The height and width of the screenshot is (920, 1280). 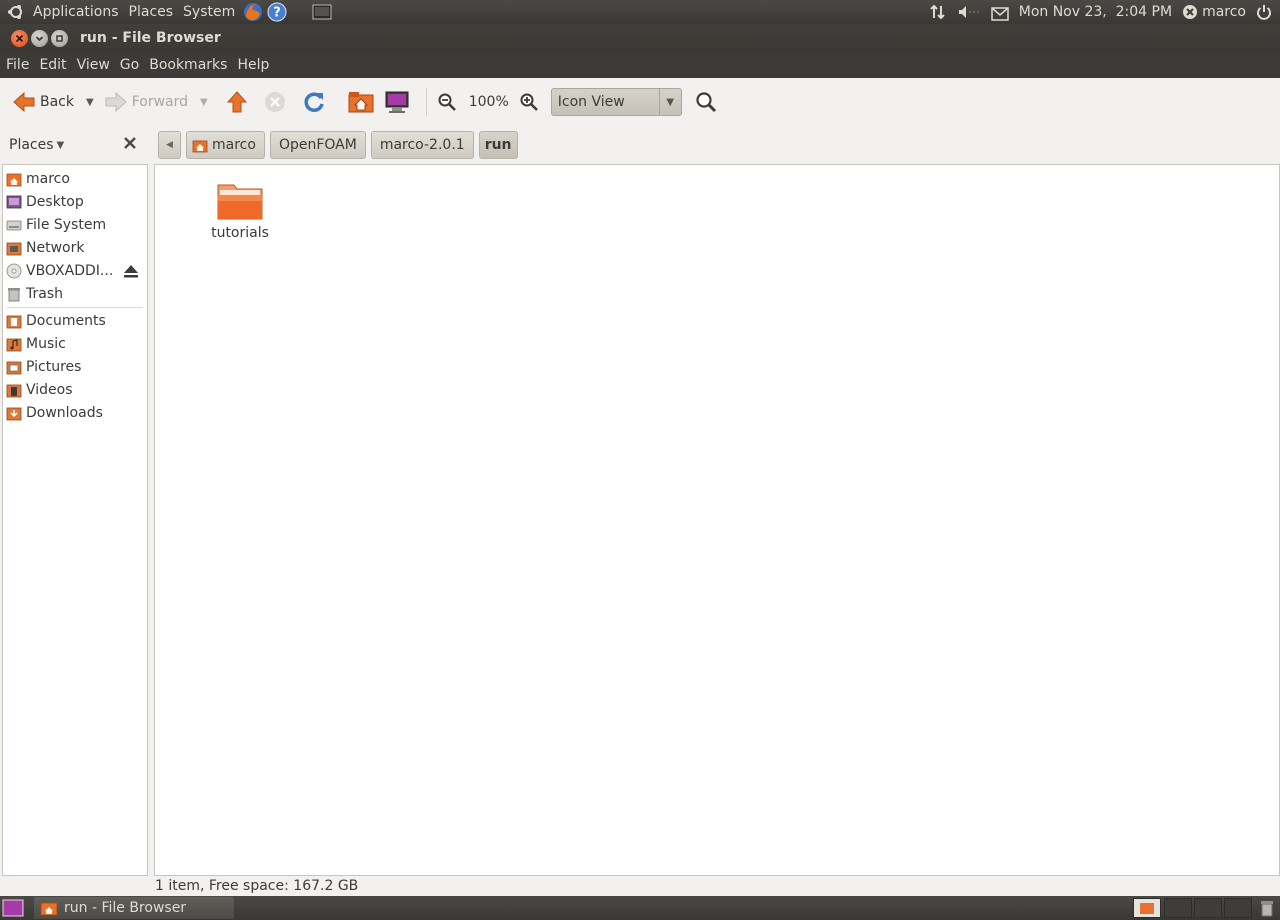 What do you see at coordinates (234, 145) in the screenshot?
I see `breadcrumb-label: marco` at bounding box center [234, 145].